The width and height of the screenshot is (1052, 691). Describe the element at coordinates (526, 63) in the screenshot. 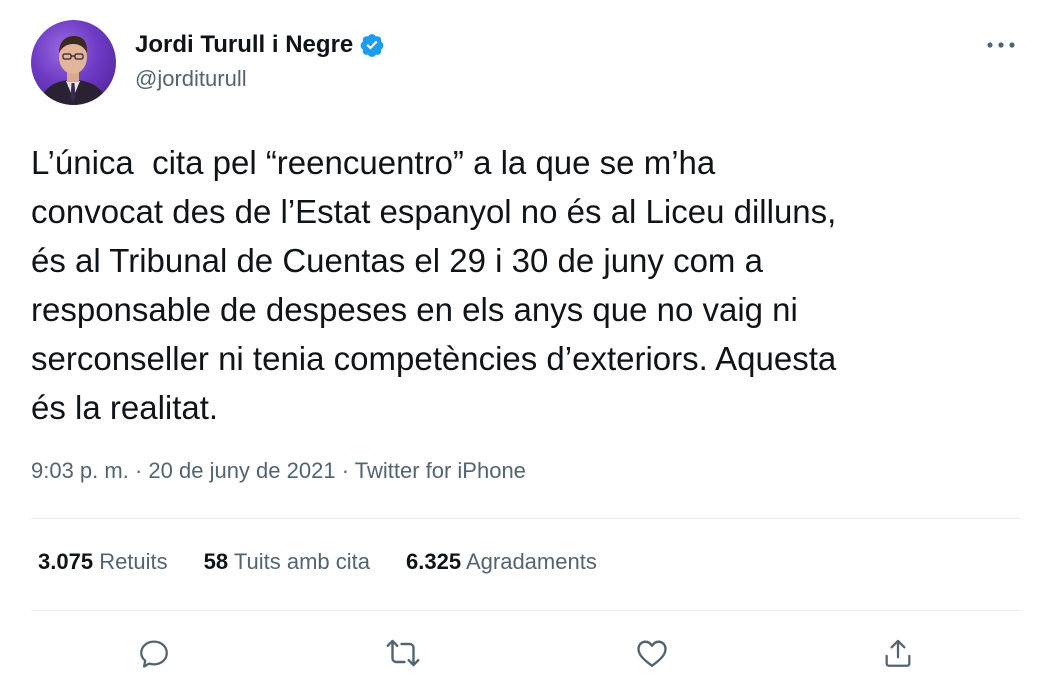

I see `tweet-header: Jordi Turull i Negre @jorditurull` at that location.